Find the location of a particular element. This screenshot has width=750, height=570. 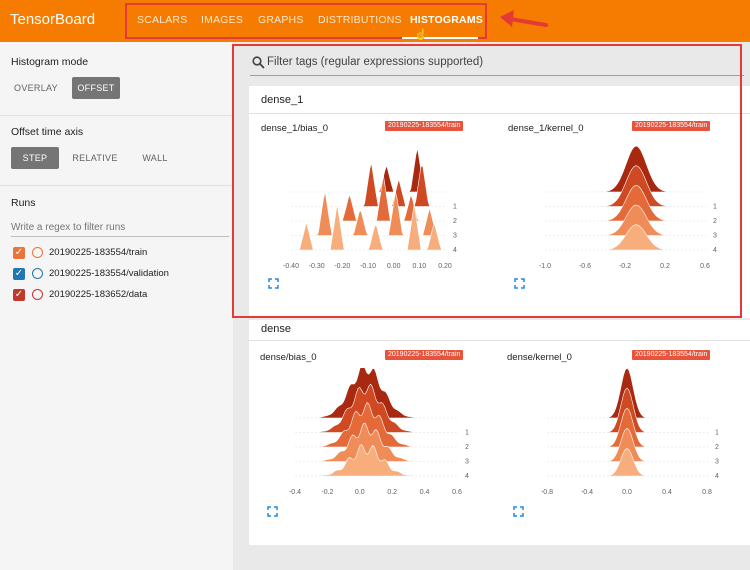

card-title: dense_1/bias_0 is located at coordinates (295, 128).